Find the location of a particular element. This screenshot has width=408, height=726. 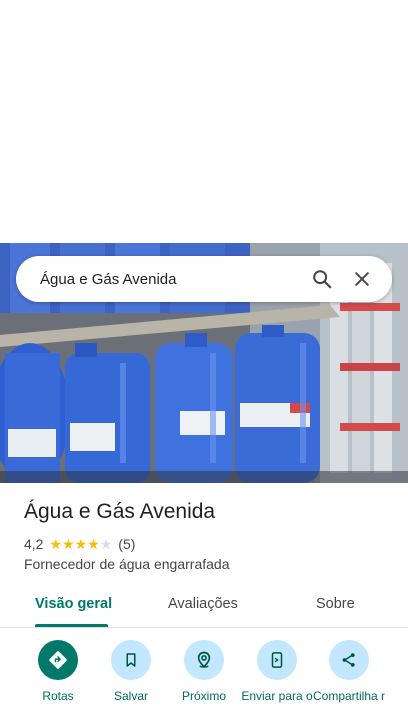

tab-indicator is located at coordinates (71, 625).